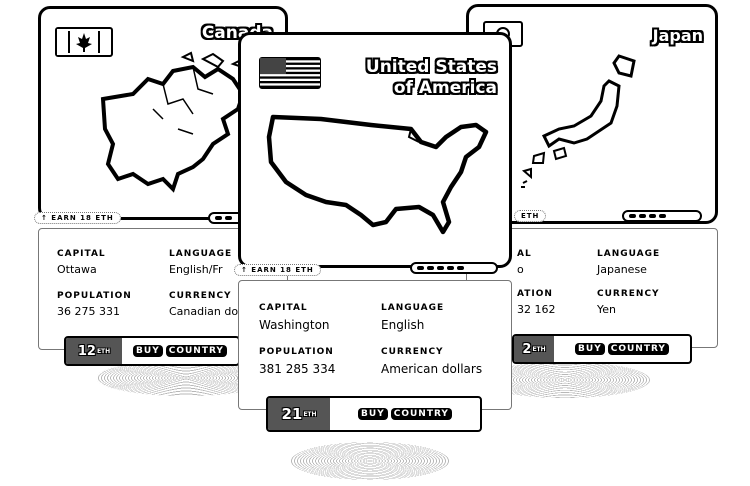  What do you see at coordinates (204, 311) in the screenshot?
I see `currency-value: Canadian do` at bounding box center [204, 311].